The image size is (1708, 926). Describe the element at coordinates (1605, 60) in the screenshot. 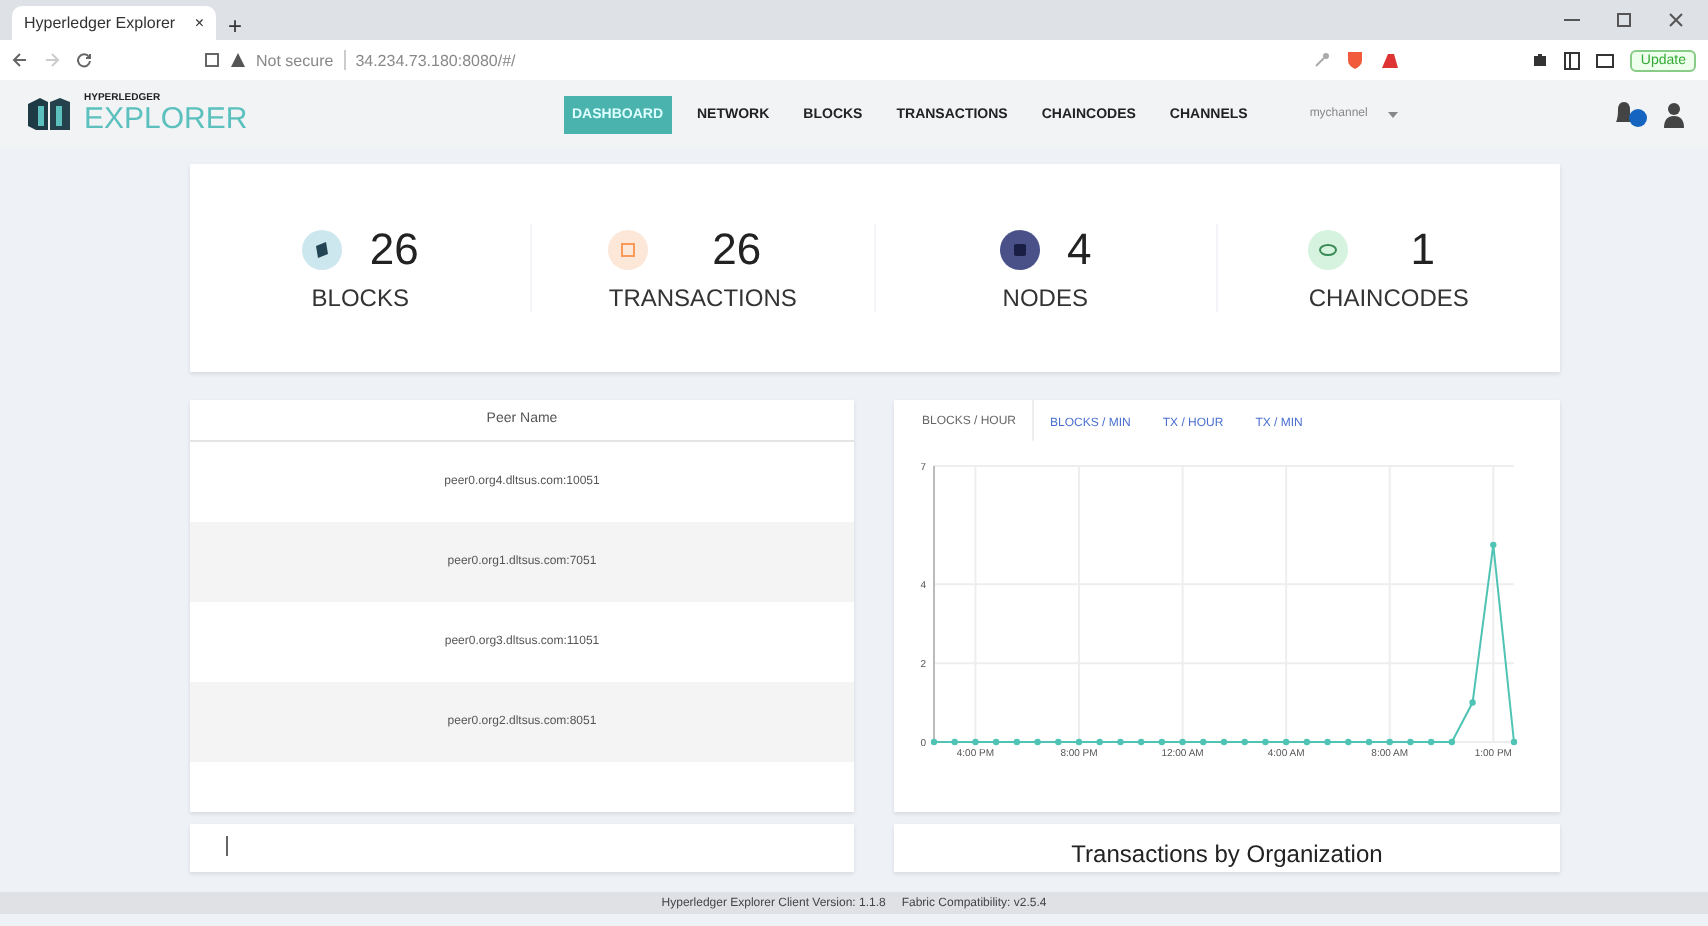

I see `window-icon` at that location.